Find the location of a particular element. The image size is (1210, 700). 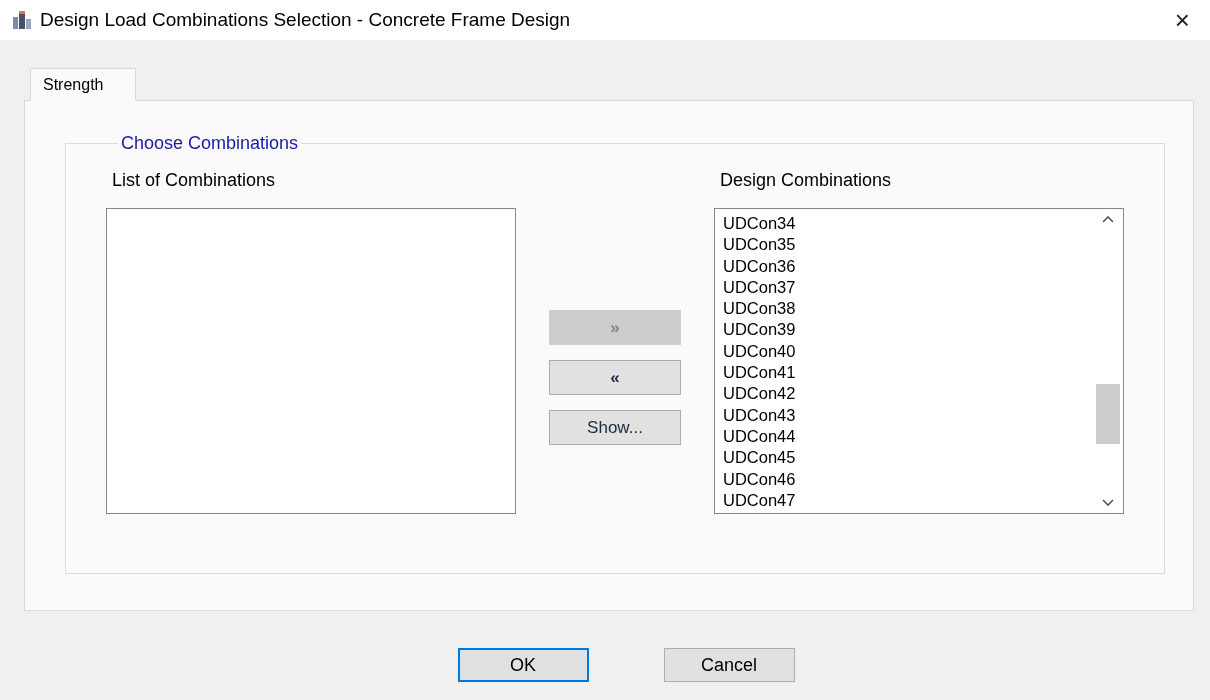

list-item: UDCon36 is located at coordinates (904, 266).